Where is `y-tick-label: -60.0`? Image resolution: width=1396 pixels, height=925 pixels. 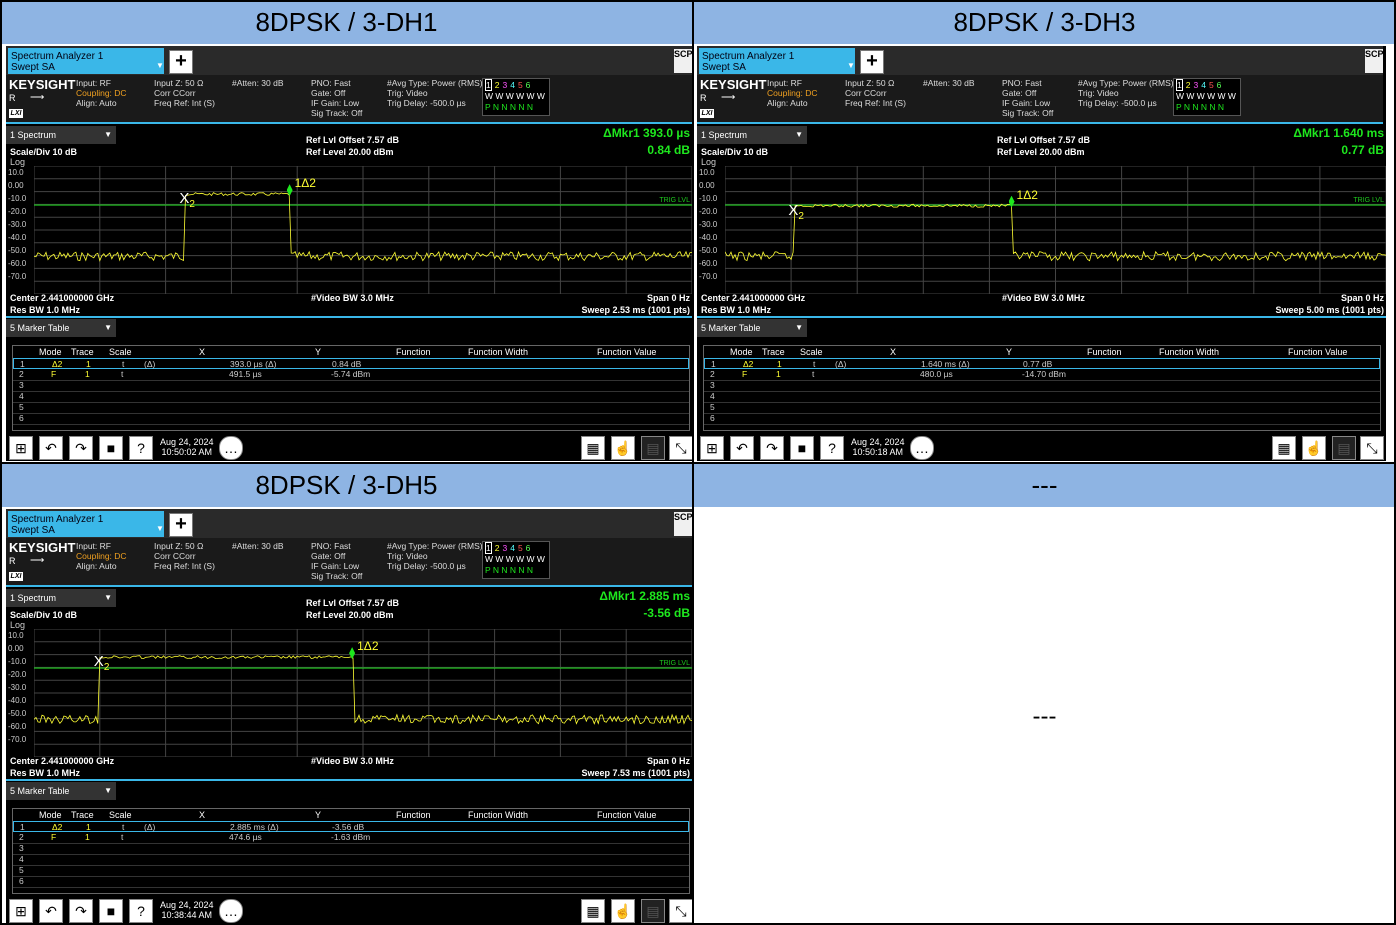 y-tick-label: -60.0 is located at coordinates (17, 726).